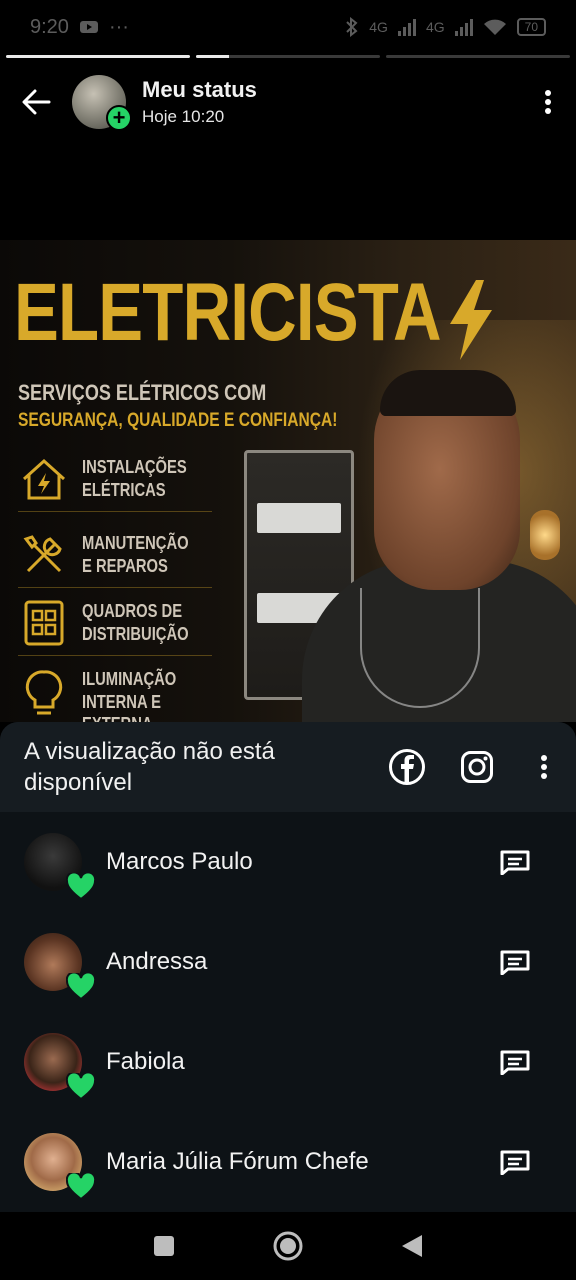 The width and height of the screenshot is (576, 1280). Describe the element at coordinates (183, 116) in the screenshot. I see `status-time: Hoje 10:20` at that location.